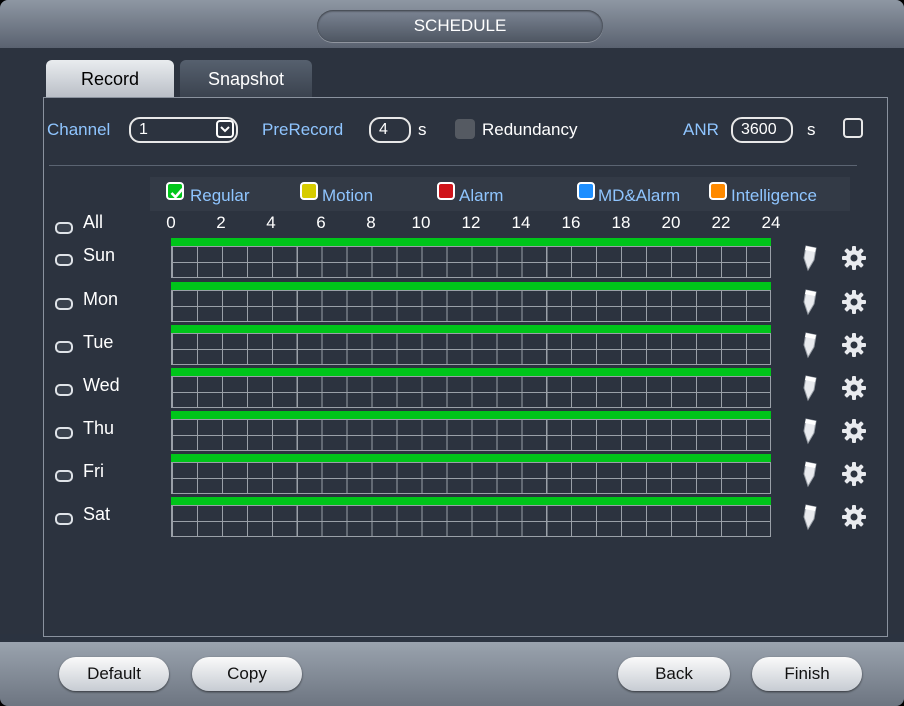  Describe the element at coordinates (422, 129) in the screenshot. I see `prerecord-unit: s` at that location.